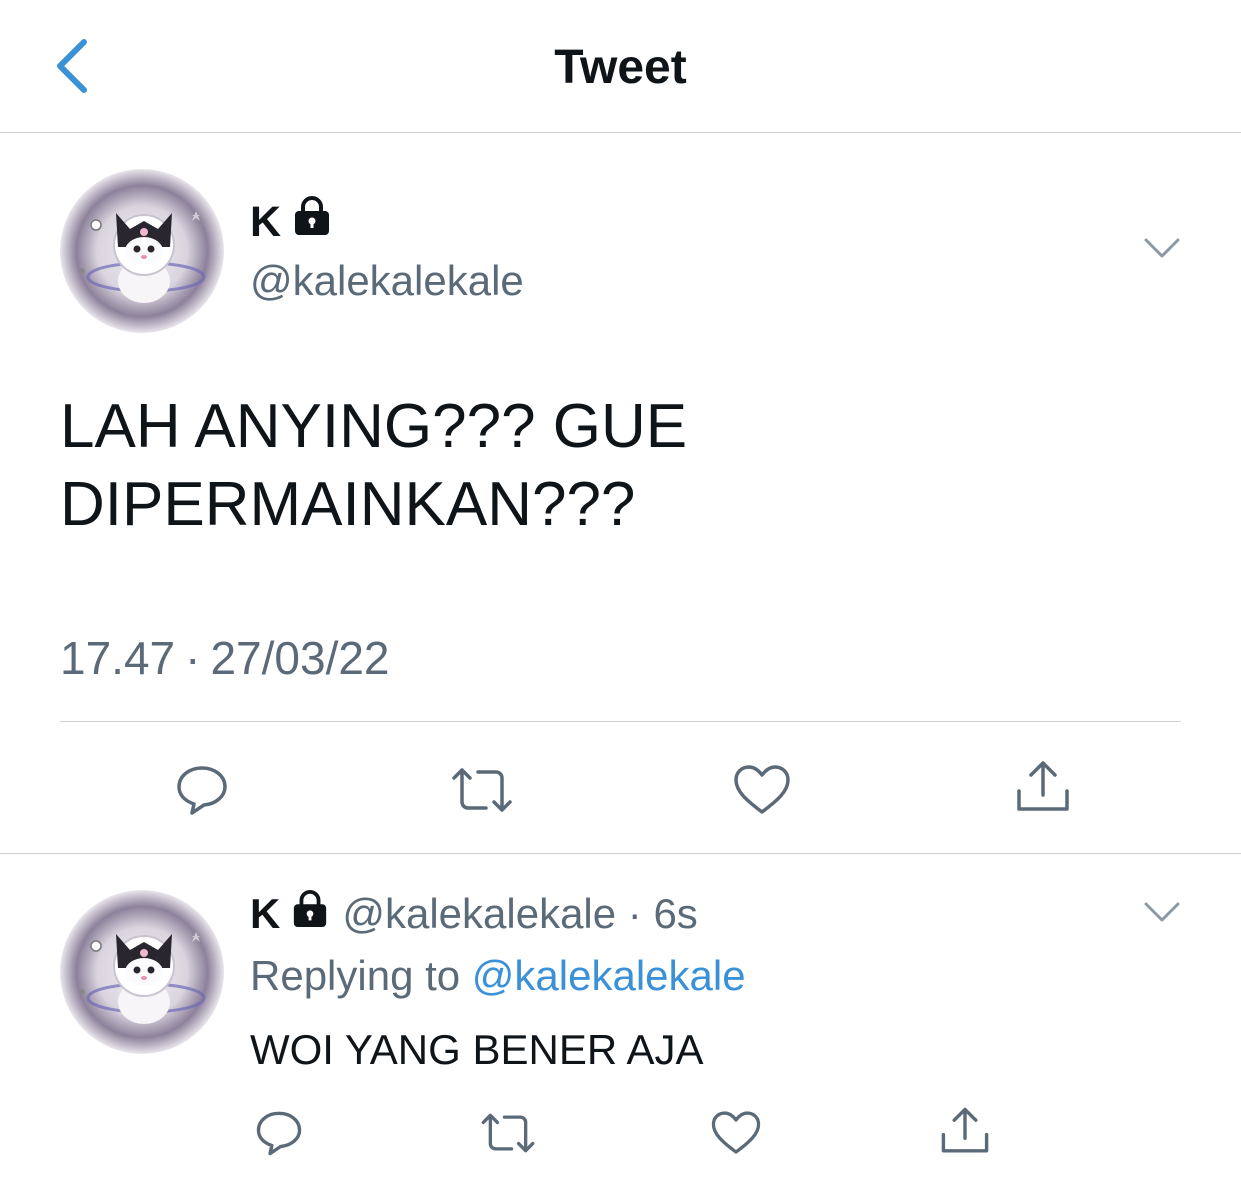  Describe the element at coordinates (477, 1049) in the screenshot. I see `reply-text: WOI YANG BENER AJA` at that location.